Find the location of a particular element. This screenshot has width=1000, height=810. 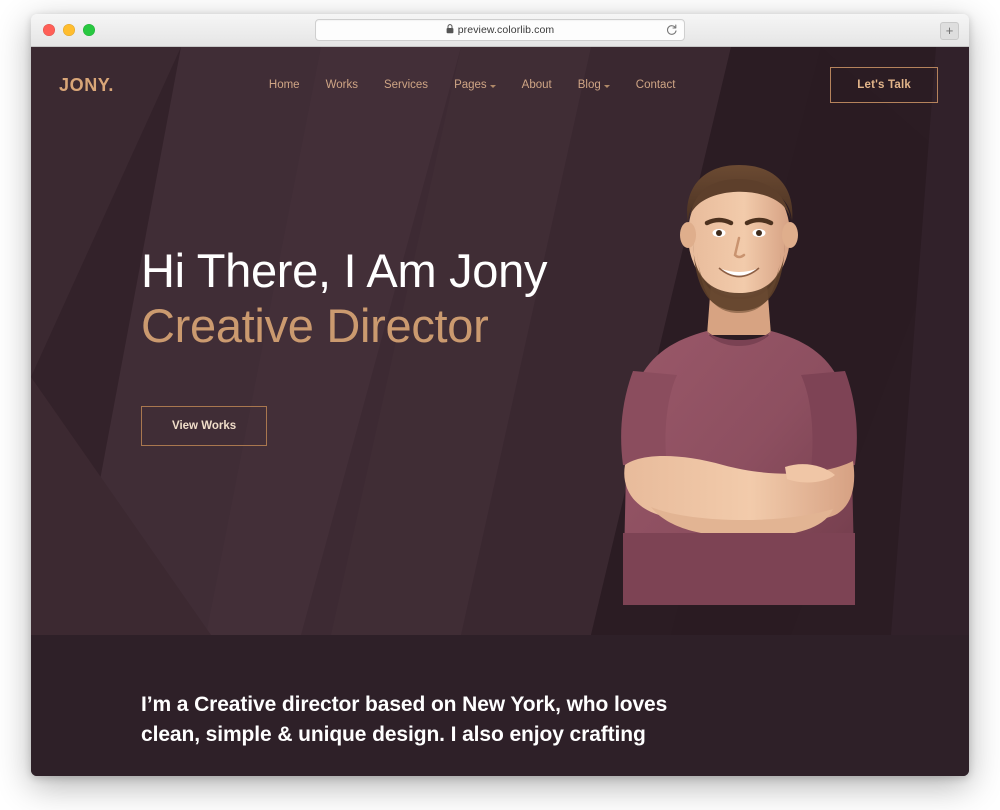

reload-icon is located at coordinates (671, 30).